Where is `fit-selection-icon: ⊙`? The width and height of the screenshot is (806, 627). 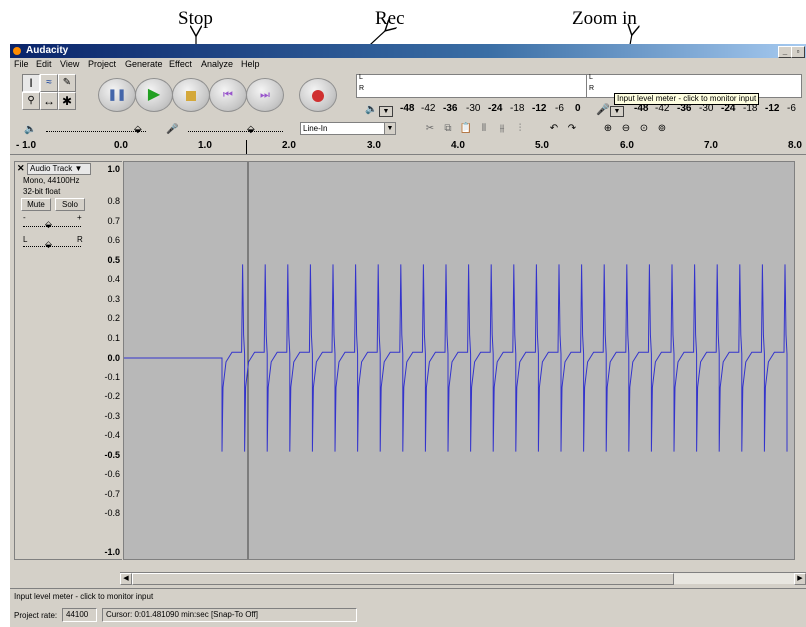 fit-selection-icon: ⊙ is located at coordinates (644, 129).